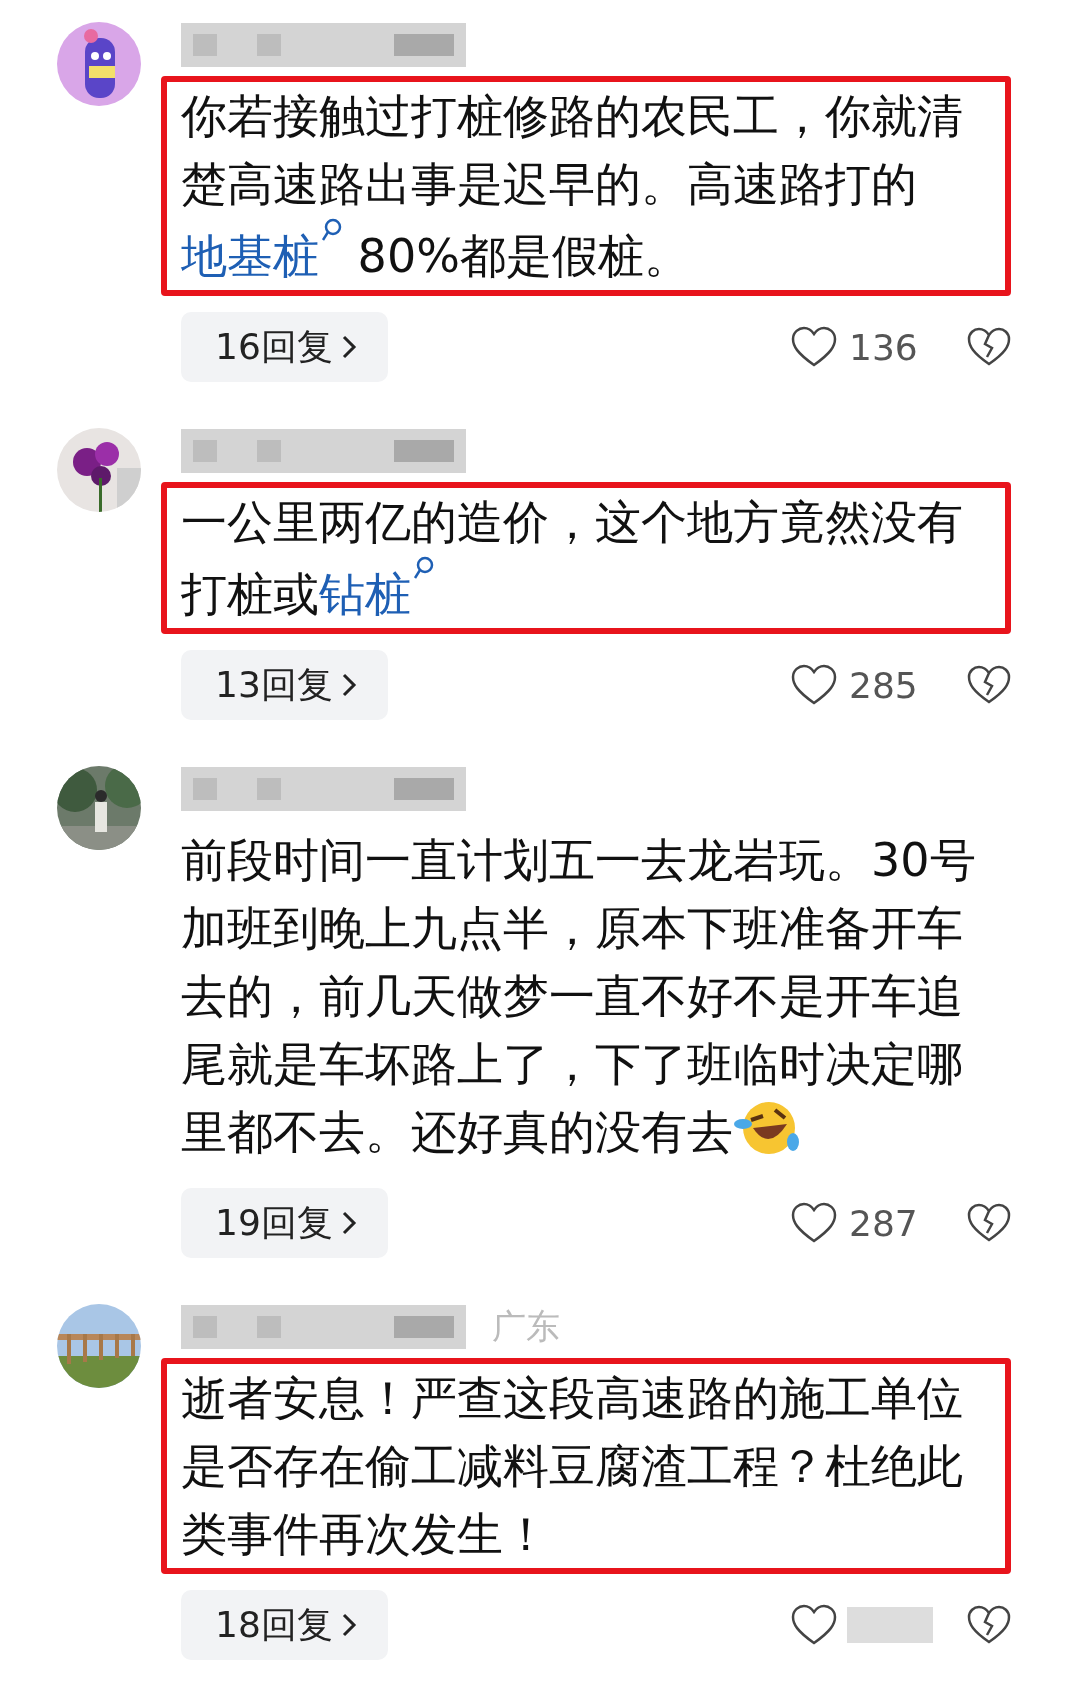  I want to click on keyword-link: 地基桩, so click(250, 256).